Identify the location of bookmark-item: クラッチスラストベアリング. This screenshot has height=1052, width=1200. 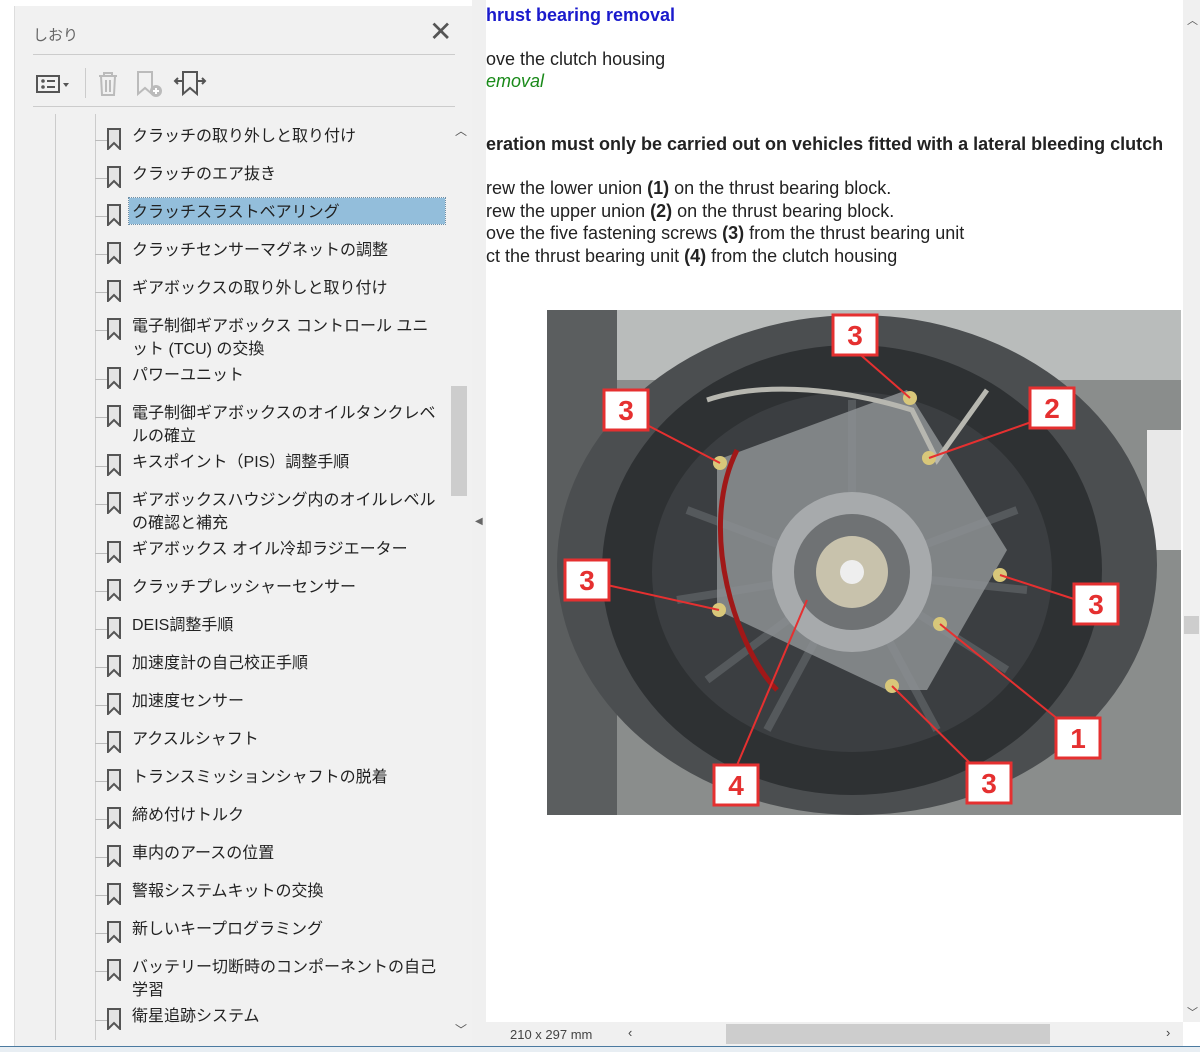
(275, 216).